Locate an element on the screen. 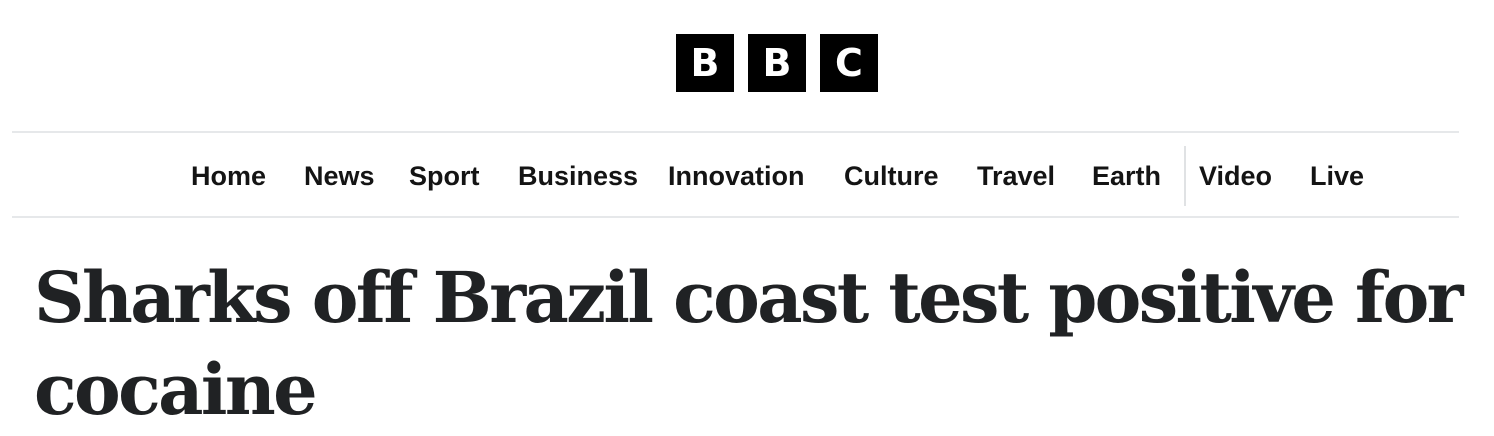 The width and height of the screenshot is (1494, 436). logo-letter-b2: B is located at coordinates (777, 63).